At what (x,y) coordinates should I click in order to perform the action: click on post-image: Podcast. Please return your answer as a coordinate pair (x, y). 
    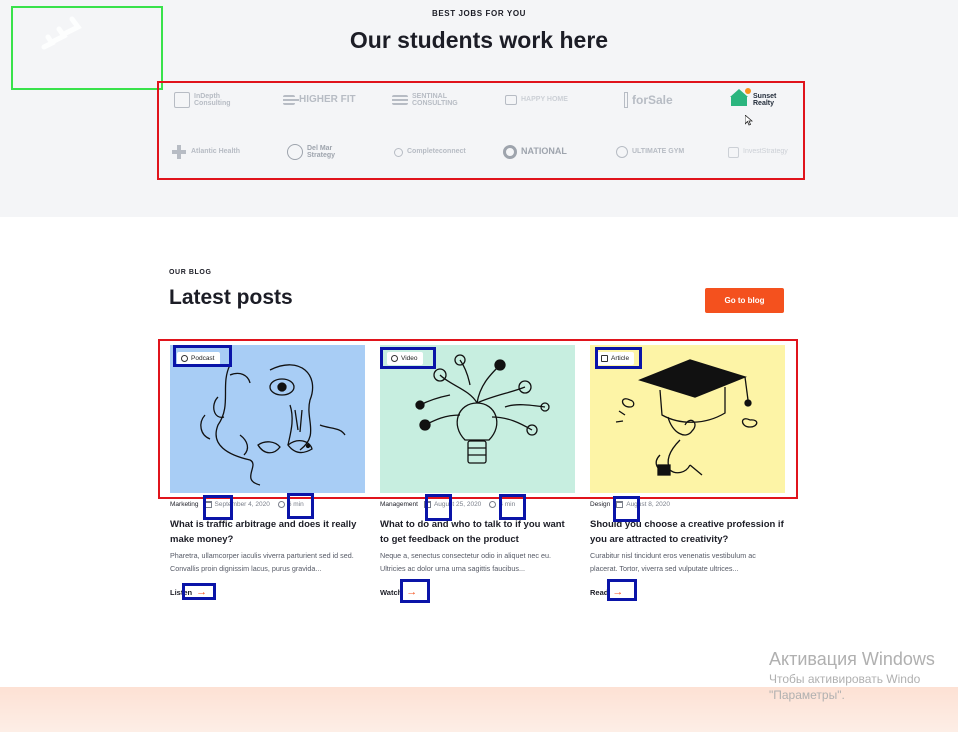
    Looking at the image, I should click on (267, 419).